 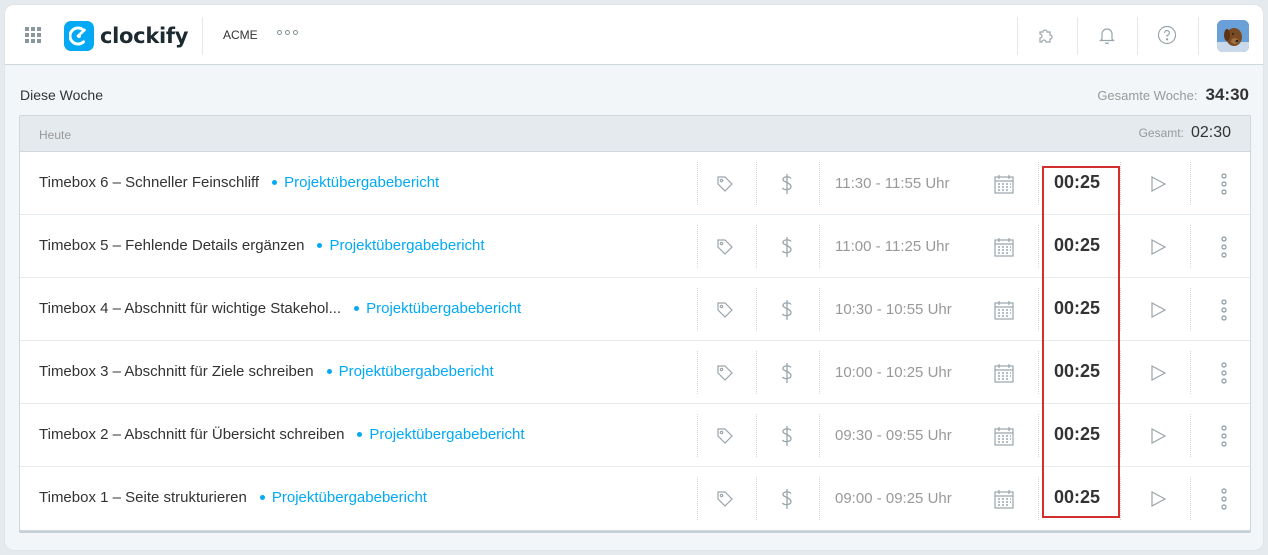 I want to click on day-total-value: 02:30, so click(x=1210, y=132).